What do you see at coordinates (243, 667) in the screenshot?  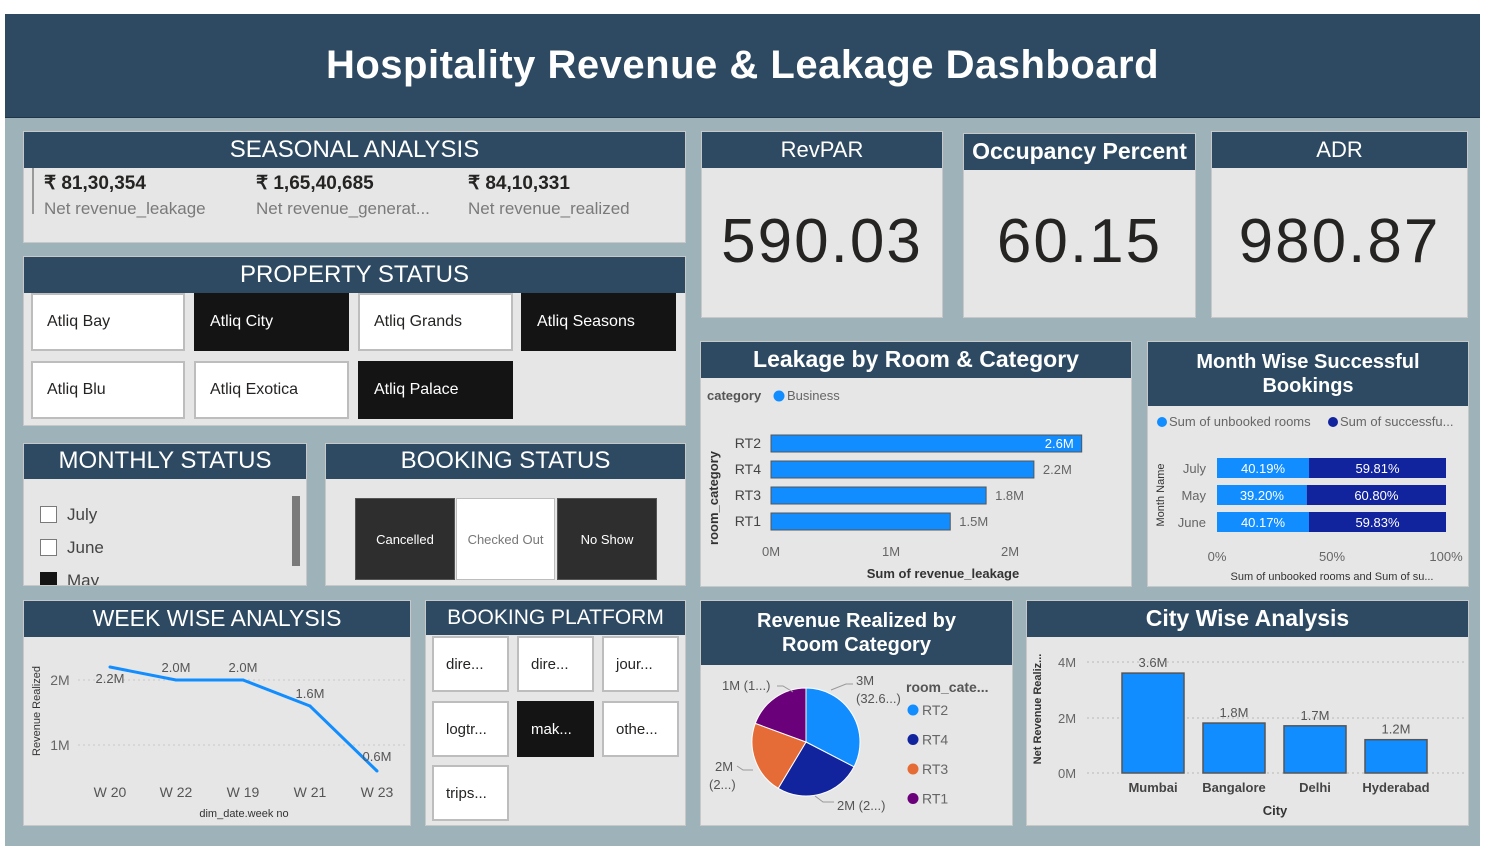 I see `point-value-label: 2.0M` at bounding box center [243, 667].